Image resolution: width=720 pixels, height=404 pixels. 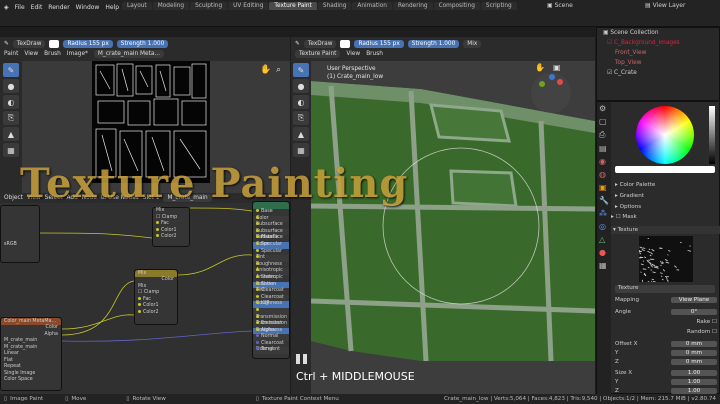 I want to click on bsdf-input-row: Clearcoat, so click(x=271, y=291).